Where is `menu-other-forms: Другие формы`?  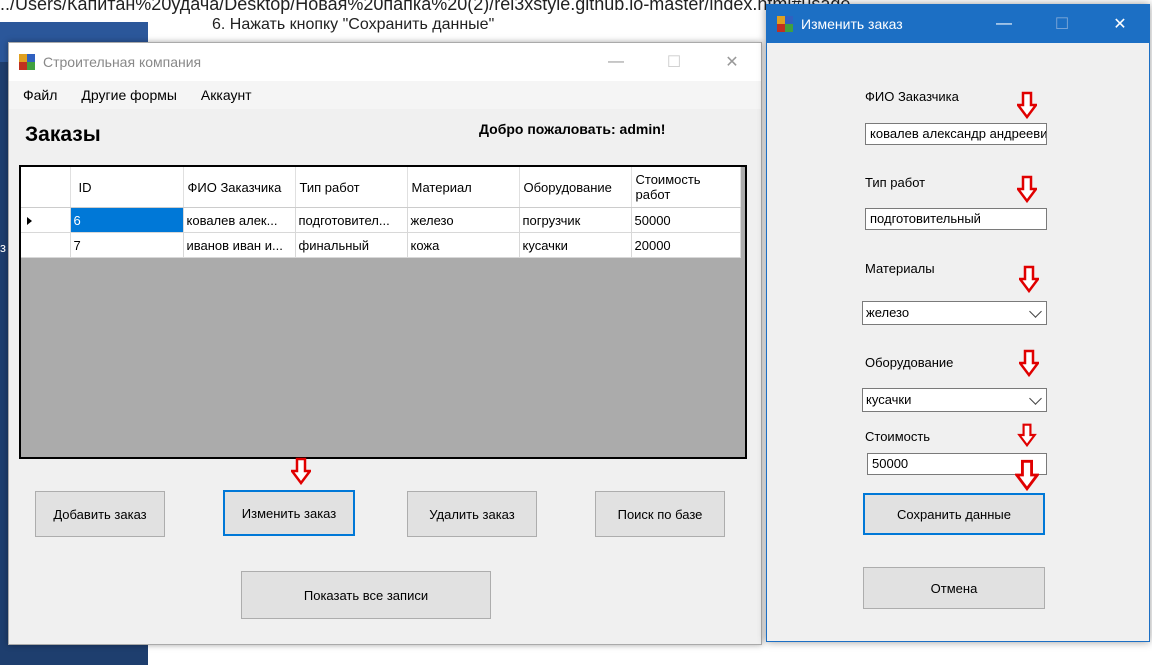
menu-other-forms: Другие формы is located at coordinates (127, 95).